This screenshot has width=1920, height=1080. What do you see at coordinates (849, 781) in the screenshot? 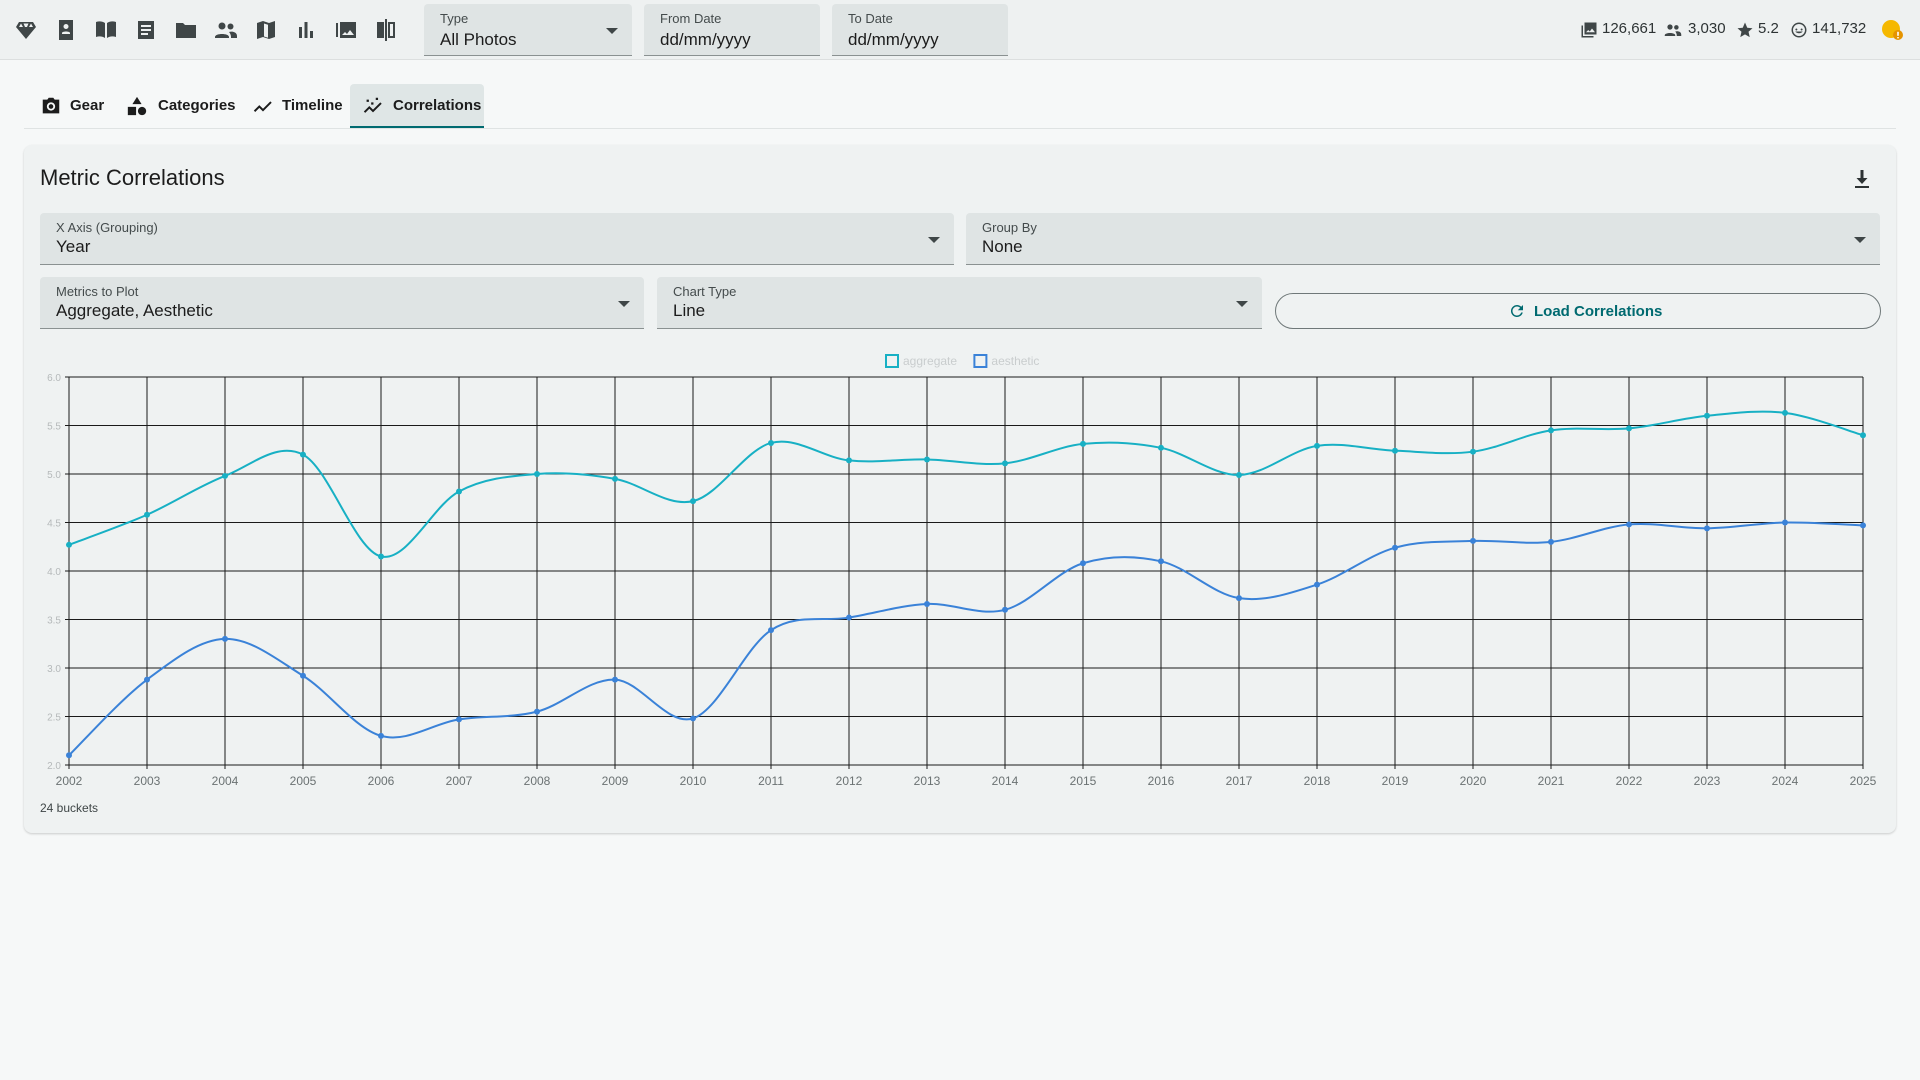
I see `x-tick-label: 2012` at bounding box center [849, 781].